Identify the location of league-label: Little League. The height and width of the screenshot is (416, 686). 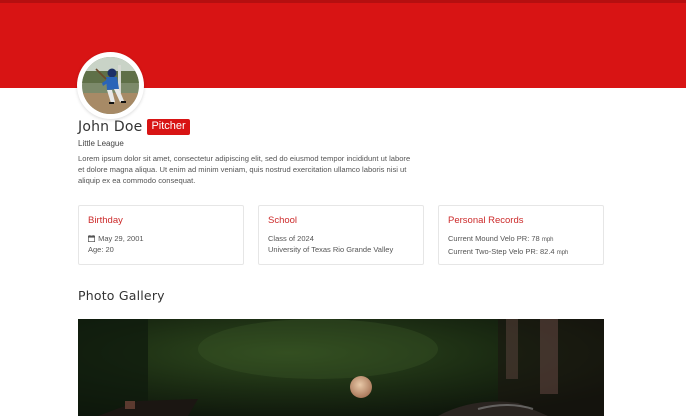
(101, 143).